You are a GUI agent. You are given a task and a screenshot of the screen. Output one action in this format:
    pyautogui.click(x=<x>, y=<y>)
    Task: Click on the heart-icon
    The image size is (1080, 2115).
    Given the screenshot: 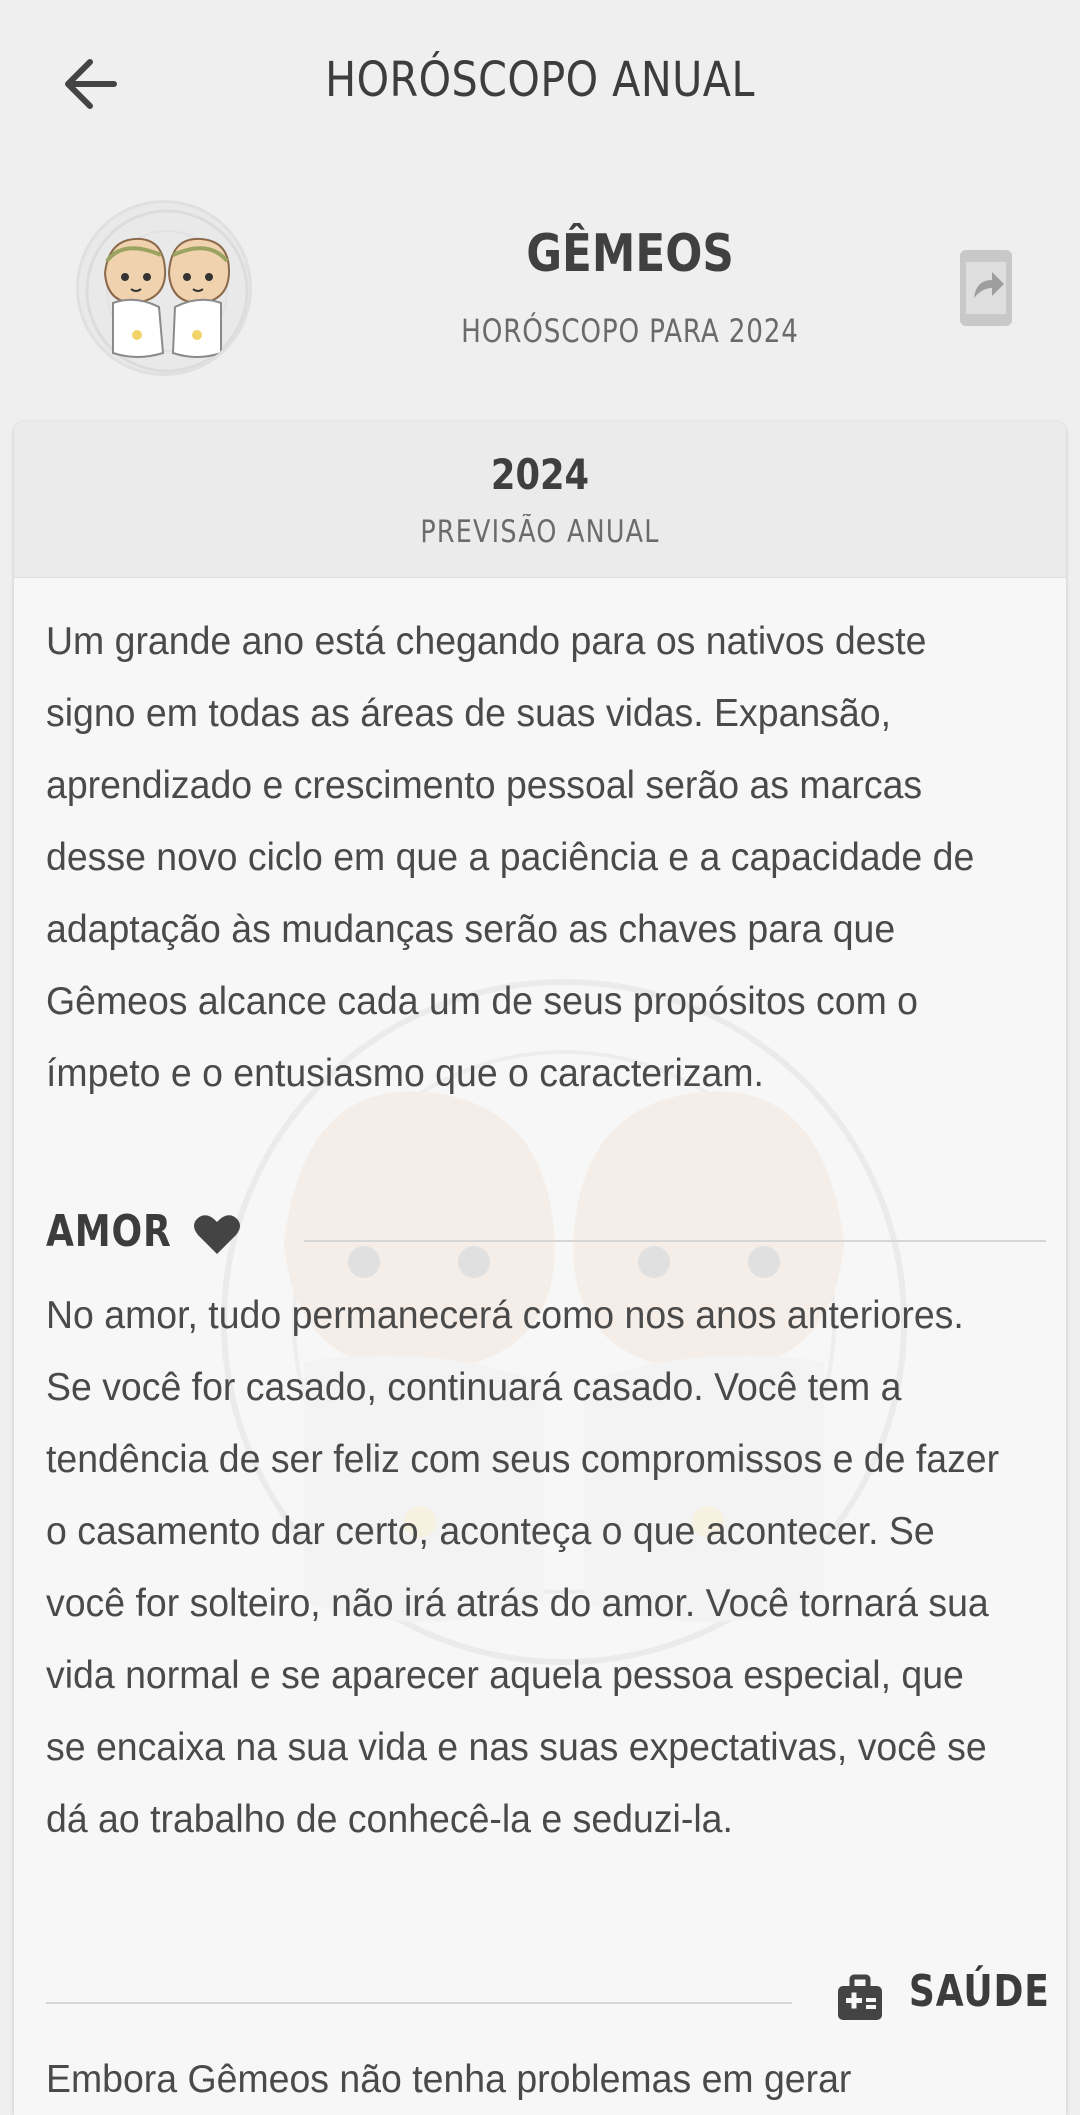 What is the action you would take?
    pyautogui.click(x=217, y=1234)
    